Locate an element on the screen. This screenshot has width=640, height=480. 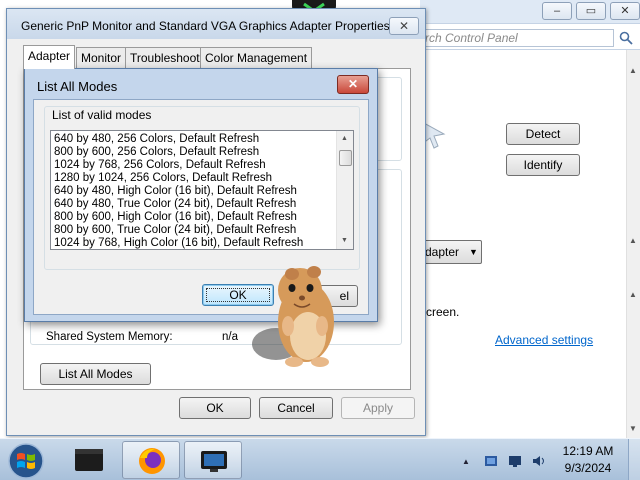
search-input: rch Control Panel is located at coordinates (518, 38).